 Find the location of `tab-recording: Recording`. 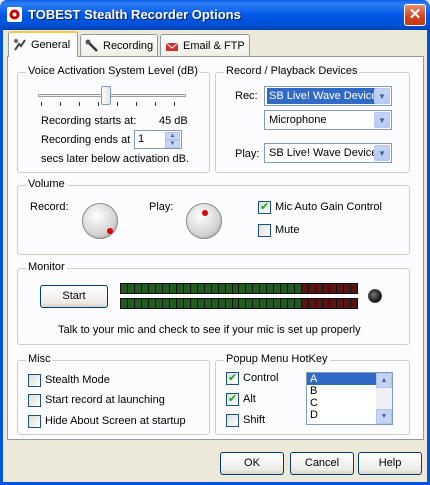

tab-recording: Recording is located at coordinates (119, 45).